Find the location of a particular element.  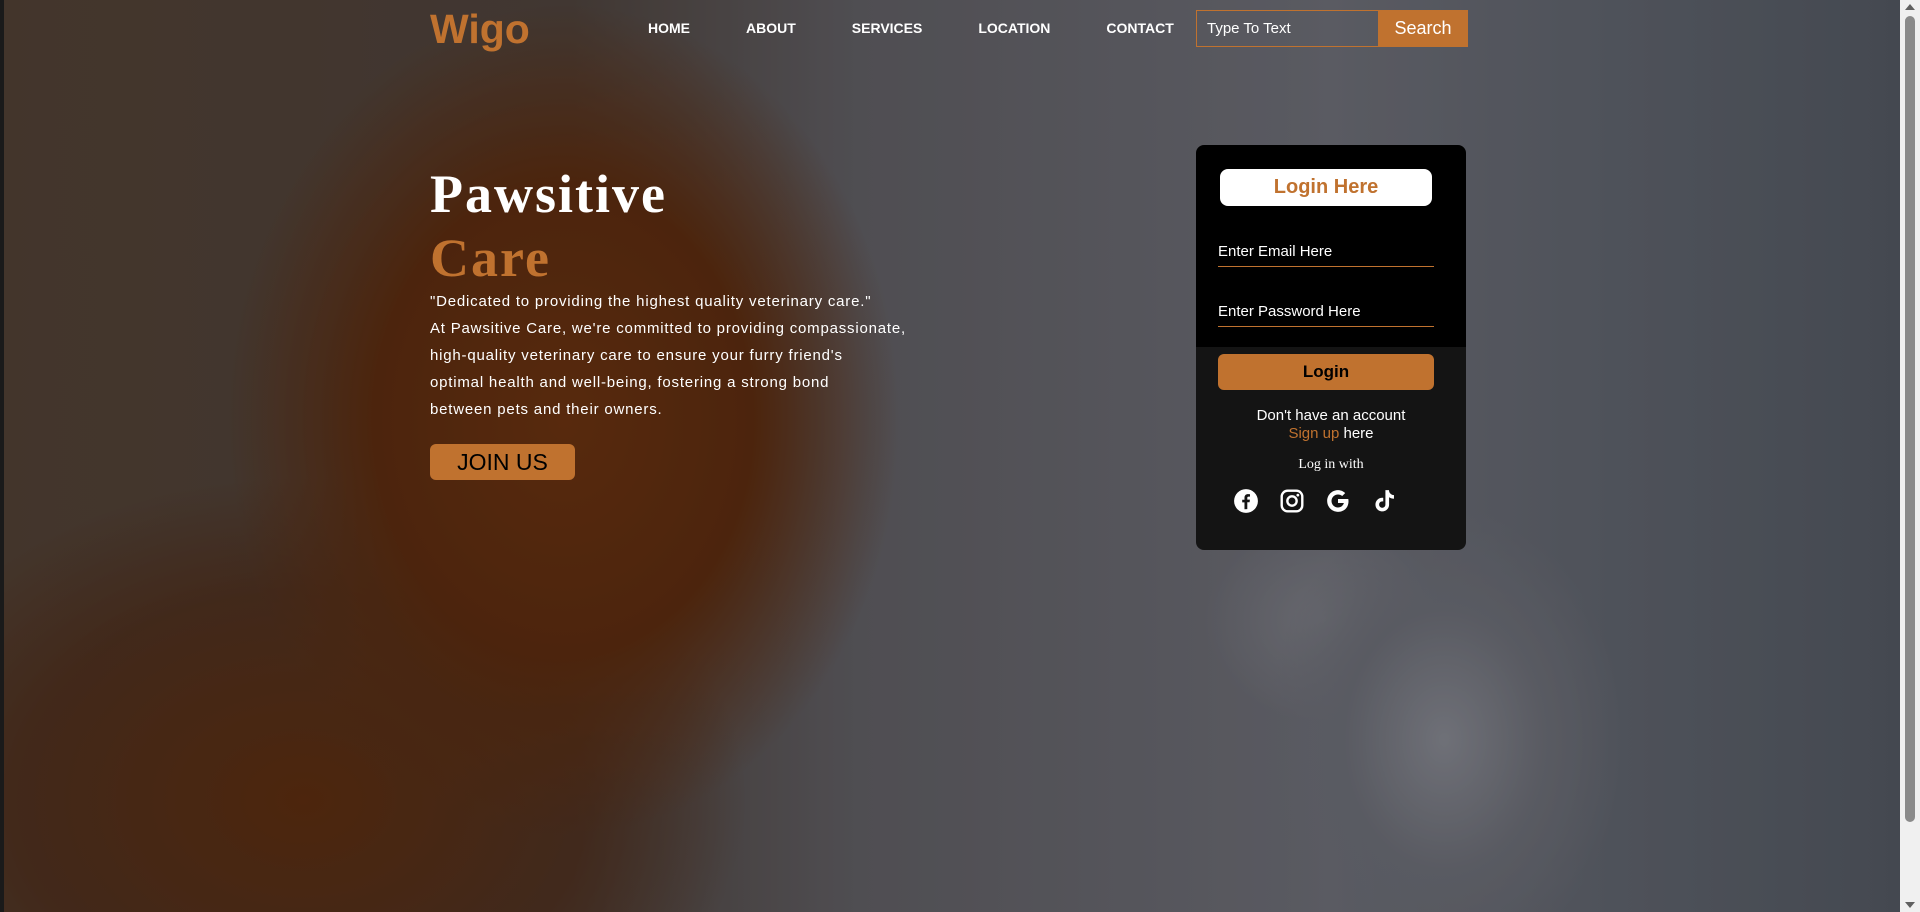

signup-prompt: Don't have an account Sign up here is located at coordinates (1331, 425).